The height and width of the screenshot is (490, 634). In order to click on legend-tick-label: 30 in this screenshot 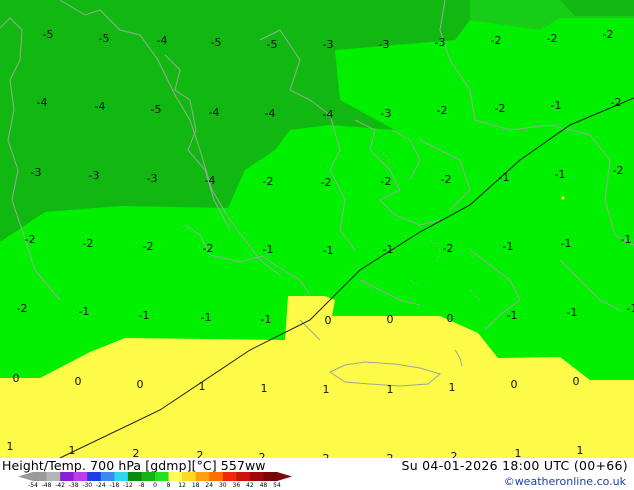, I will do `click(222, 485)`.